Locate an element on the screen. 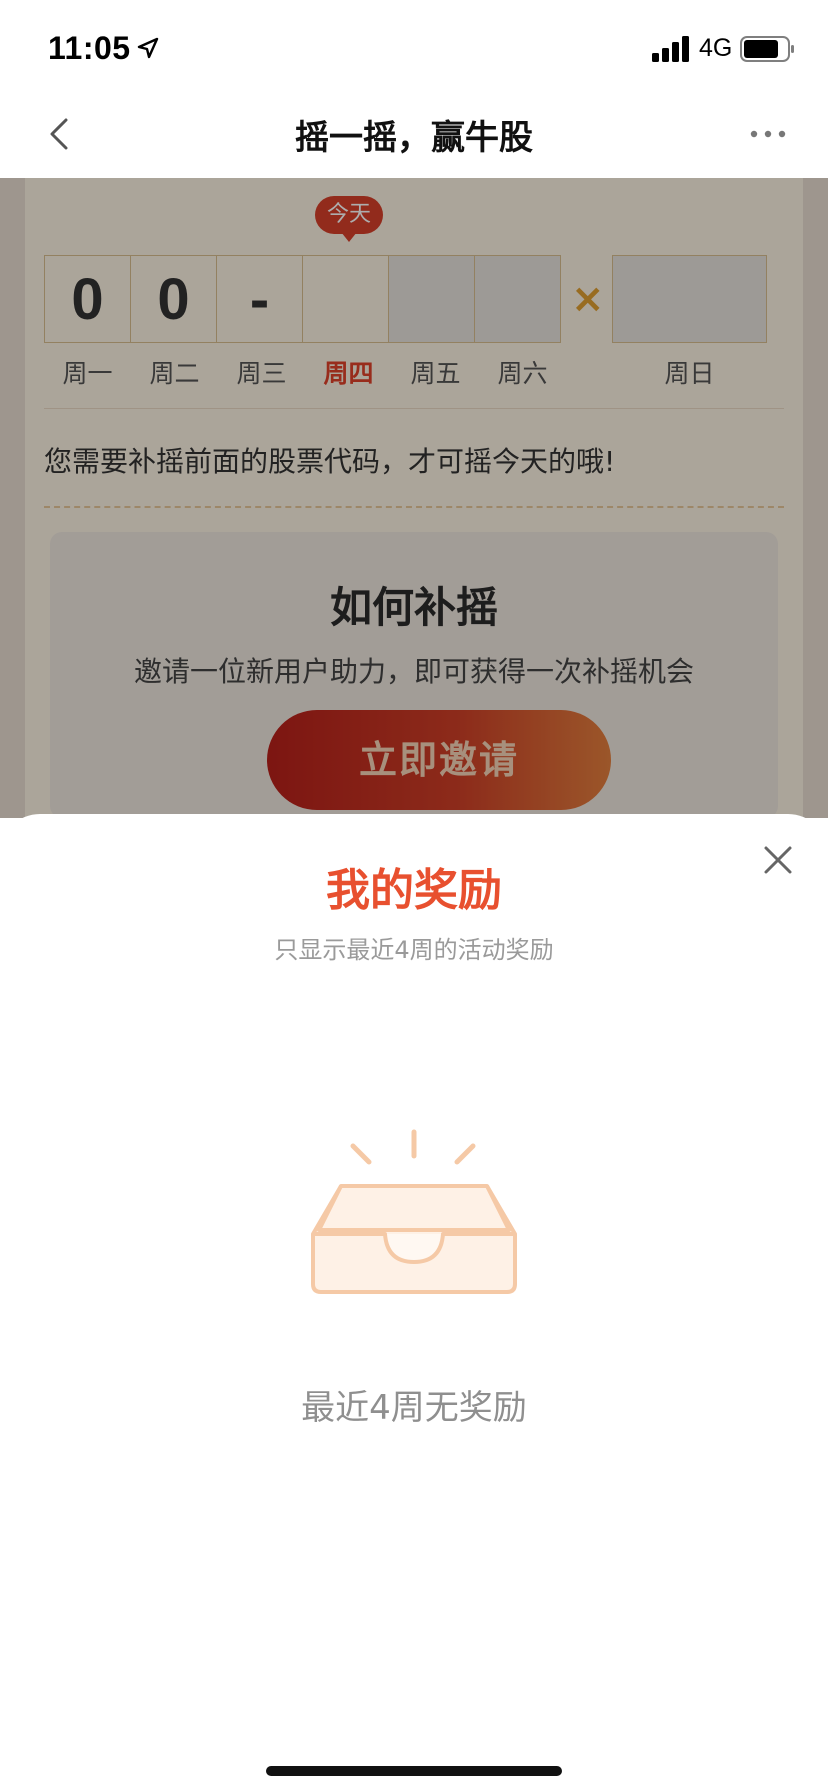 The height and width of the screenshot is (1792, 828). page-title: 摇一摇，赢牛股 is located at coordinates (414, 138).